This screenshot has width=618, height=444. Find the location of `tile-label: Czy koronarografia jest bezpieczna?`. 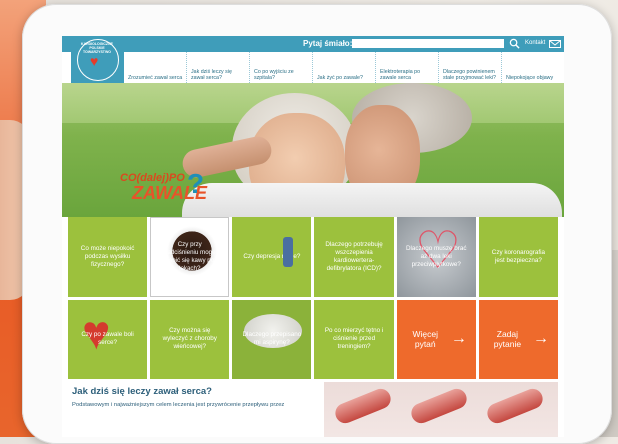

tile-label: Czy koronarografia jest bezpieczna? is located at coordinates (518, 256).